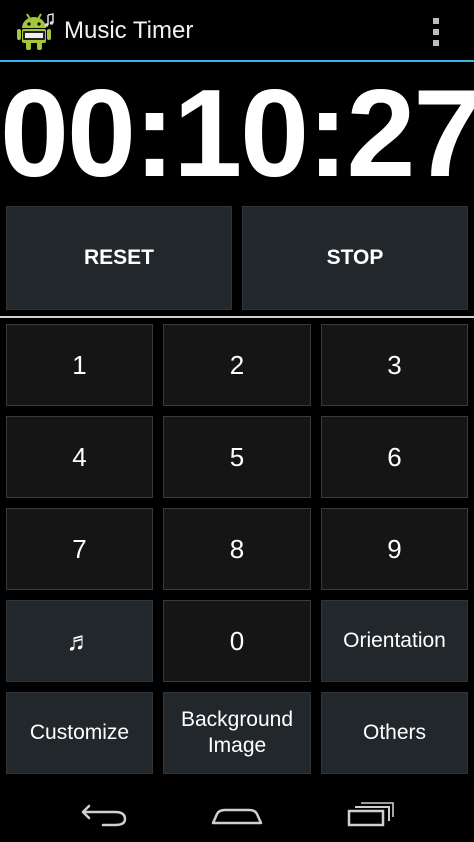  What do you see at coordinates (237, 641) in the screenshot?
I see `key-0: 0` at bounding box center [237, 641].